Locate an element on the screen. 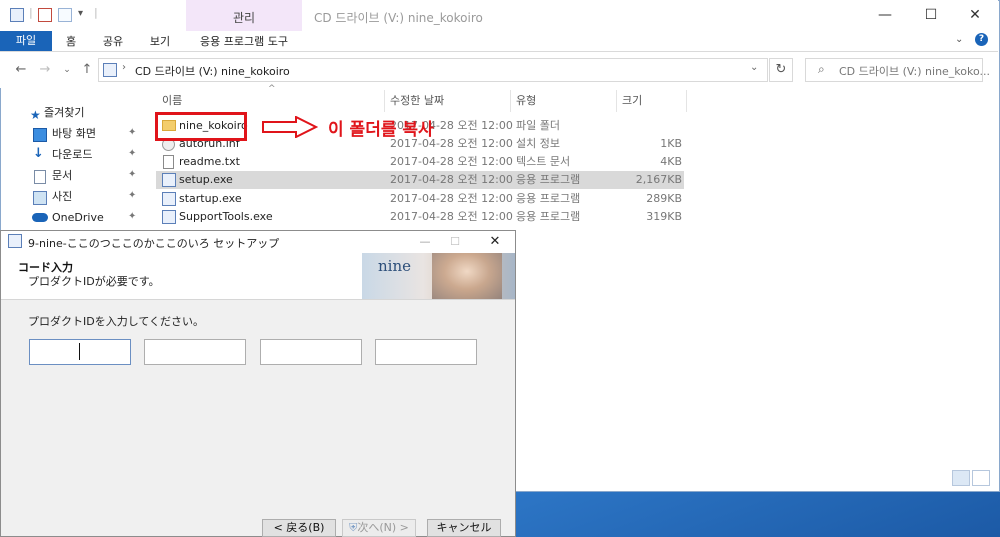 Image resolution: width=1000 pixels, height=537 pixels. new-folder-icon is located at coordinates (65, 15).